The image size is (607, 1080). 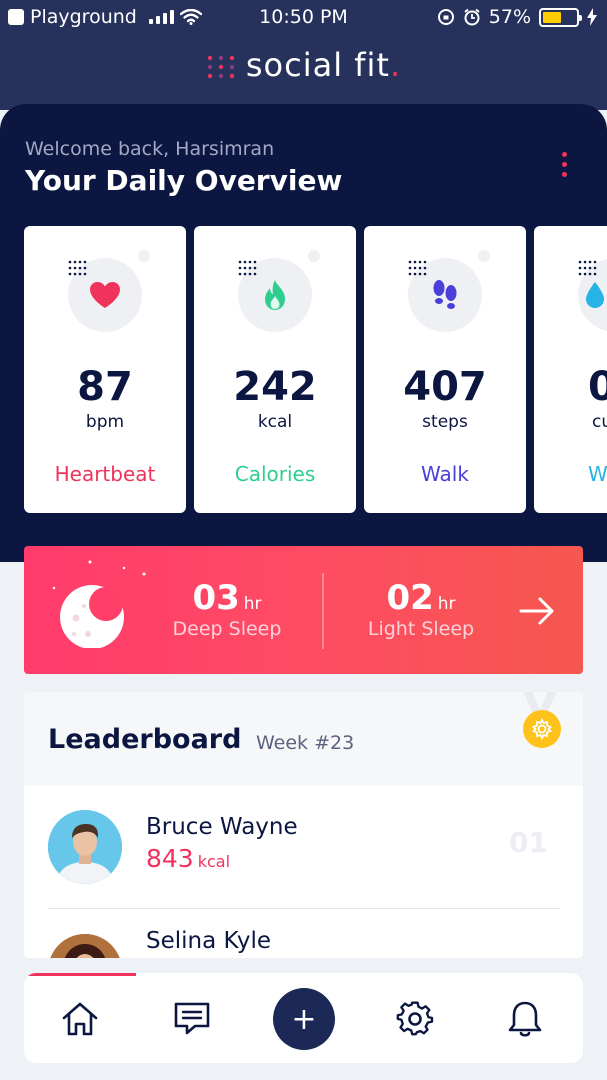 What do you see at coordinates (303, 848) in the screenshot?
I see `leaderboard-row: Bruce Wayne 843 kcal 01` at bounding box center [303, 848].